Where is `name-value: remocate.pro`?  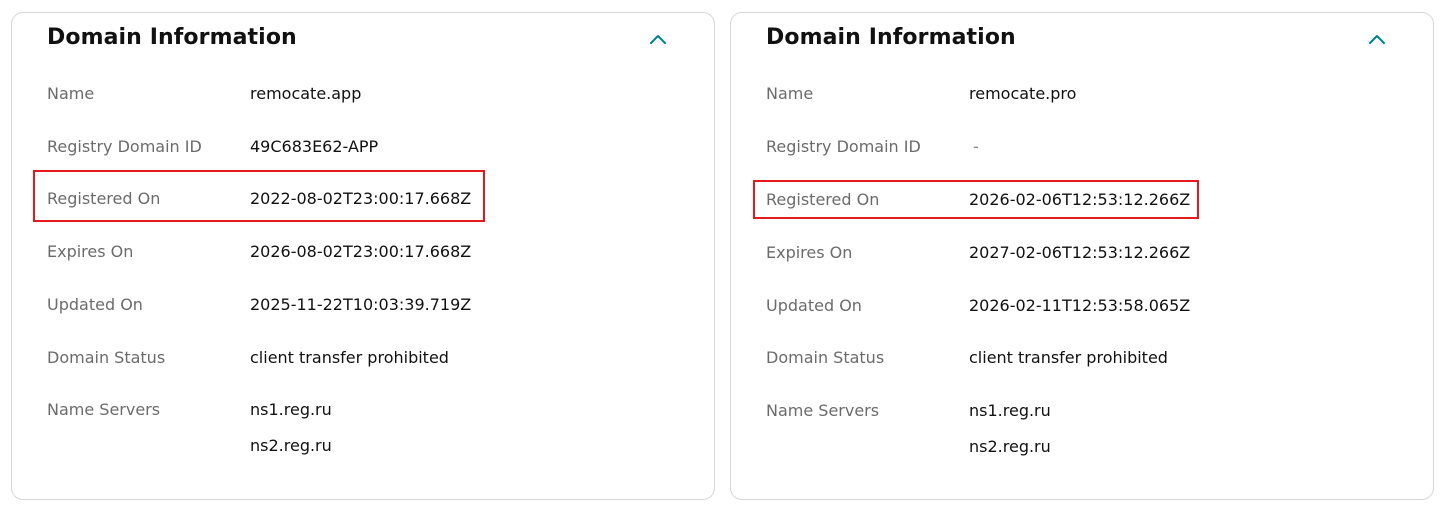
name-value: remocate.pro is located at coordinates (1023, 93).